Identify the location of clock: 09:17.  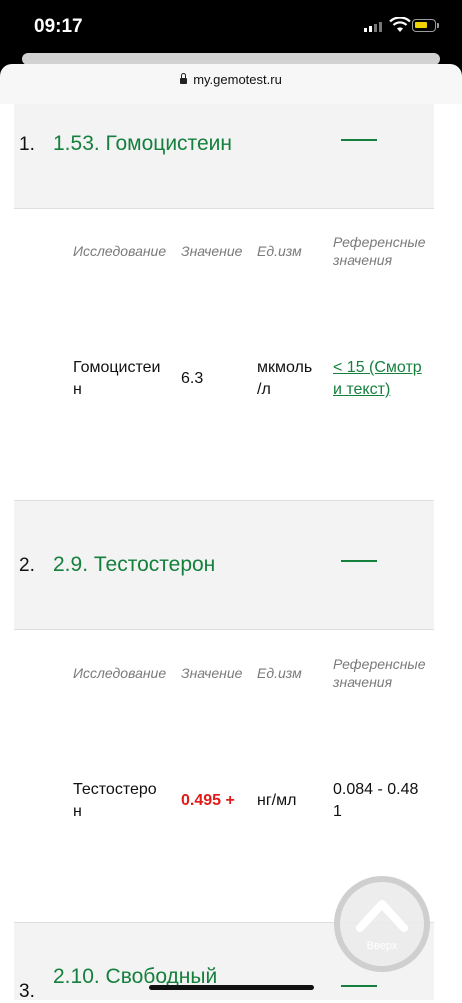
(58, 26).